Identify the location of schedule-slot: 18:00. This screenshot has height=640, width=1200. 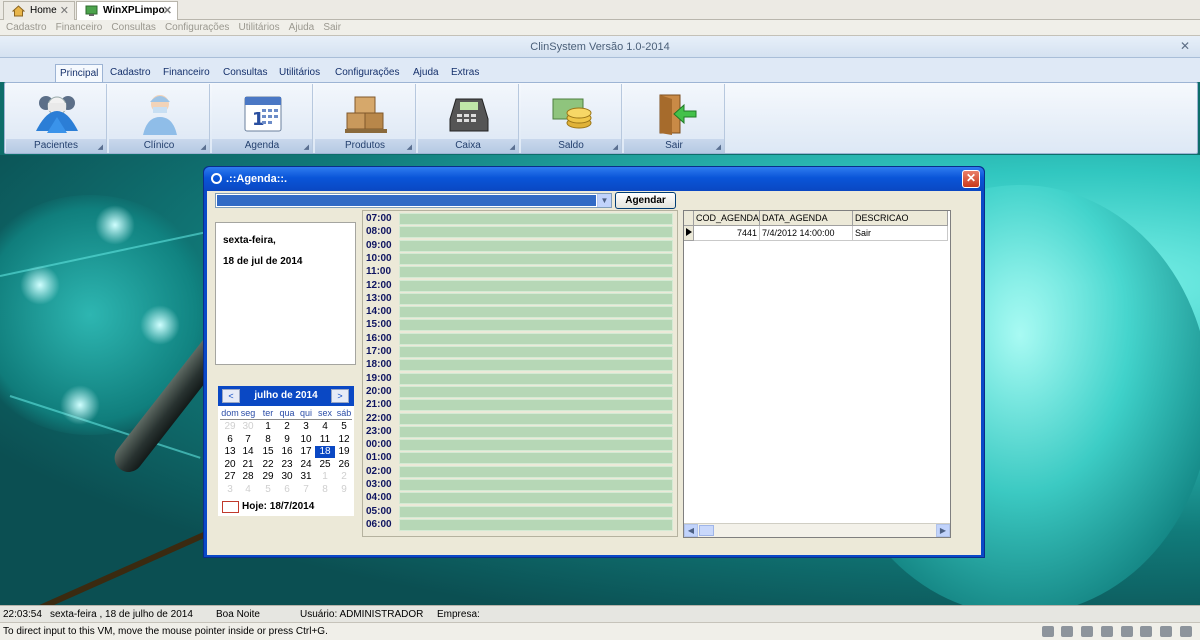
(519, 365).